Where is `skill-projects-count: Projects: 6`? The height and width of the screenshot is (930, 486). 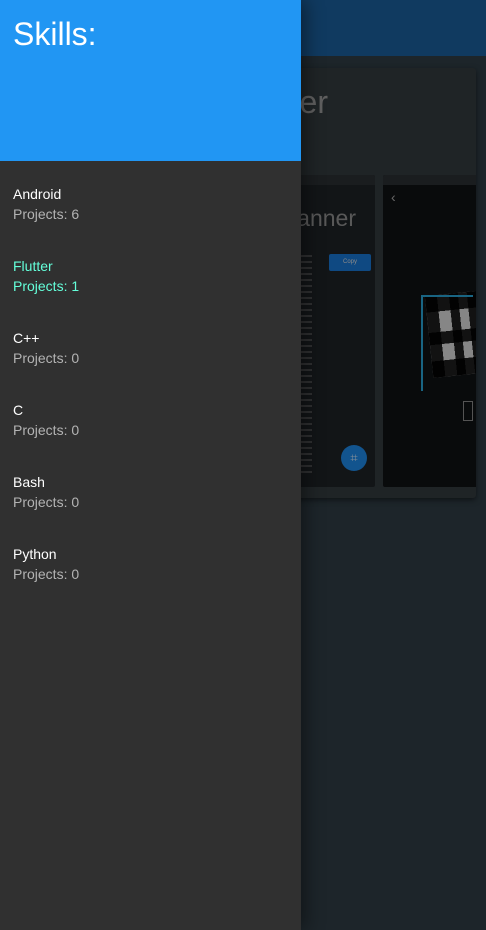
skill-projects-count: Projects: 6 is located at coordinates (46, 214).